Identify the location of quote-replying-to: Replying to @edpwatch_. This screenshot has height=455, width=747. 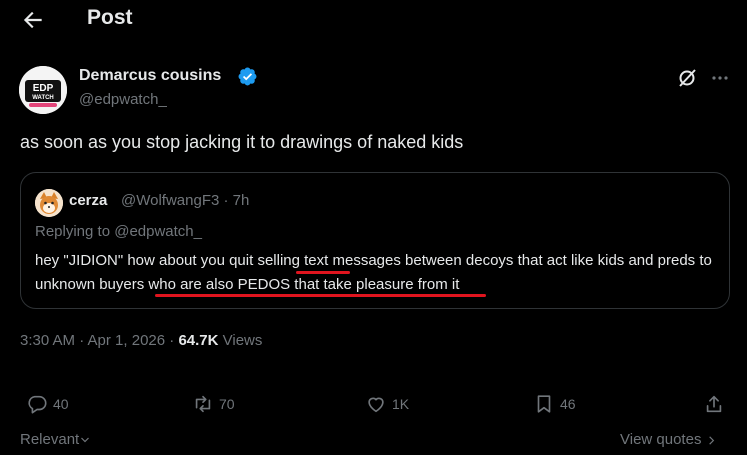
(118, 231).